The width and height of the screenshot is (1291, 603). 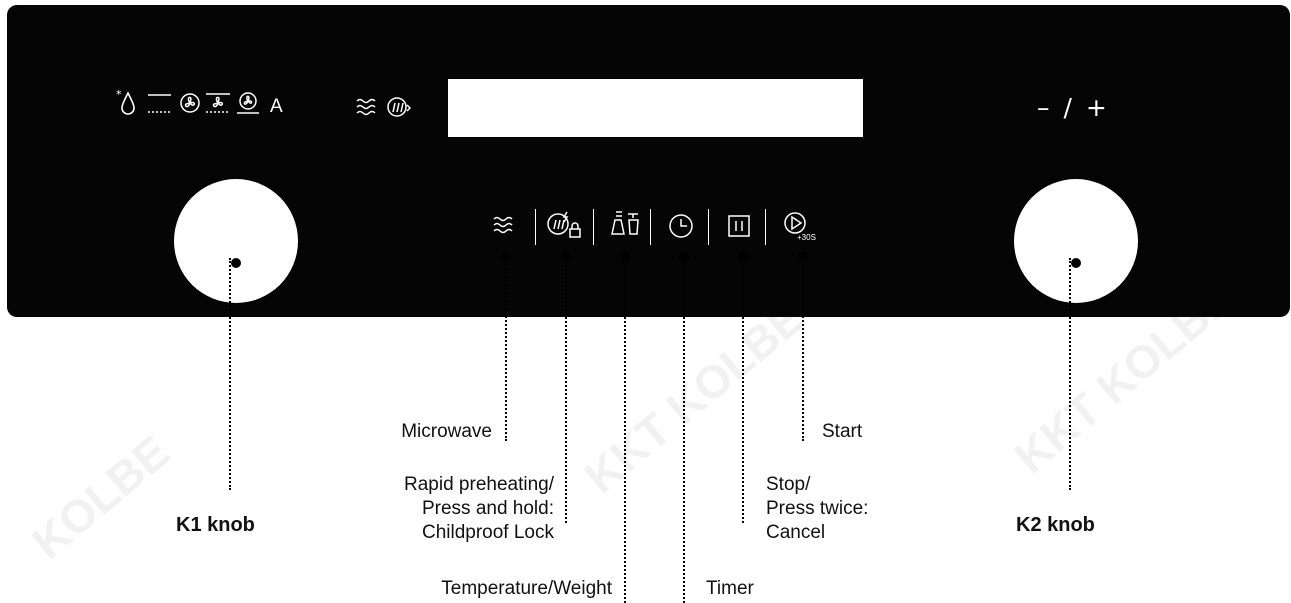 I want to click on start-badge: +30S, so click(x=806, y=237).